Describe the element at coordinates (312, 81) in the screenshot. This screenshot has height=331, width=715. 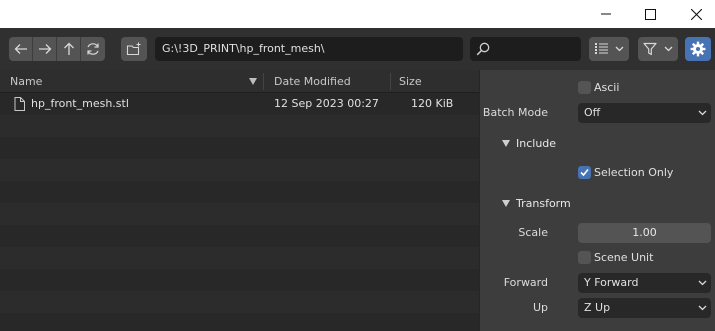
I see `column-date-header: Date Modified` at that location.